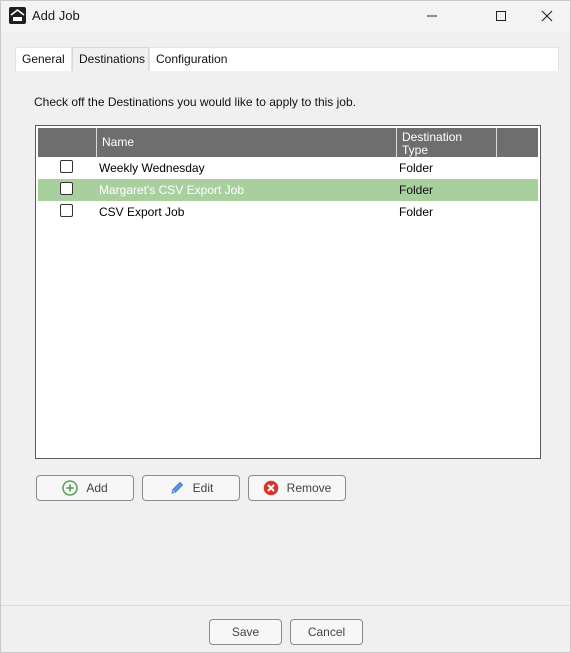 The height and width of the screenshot is (653, 571). I want to click on app-logo-icon, so click(17, 15).